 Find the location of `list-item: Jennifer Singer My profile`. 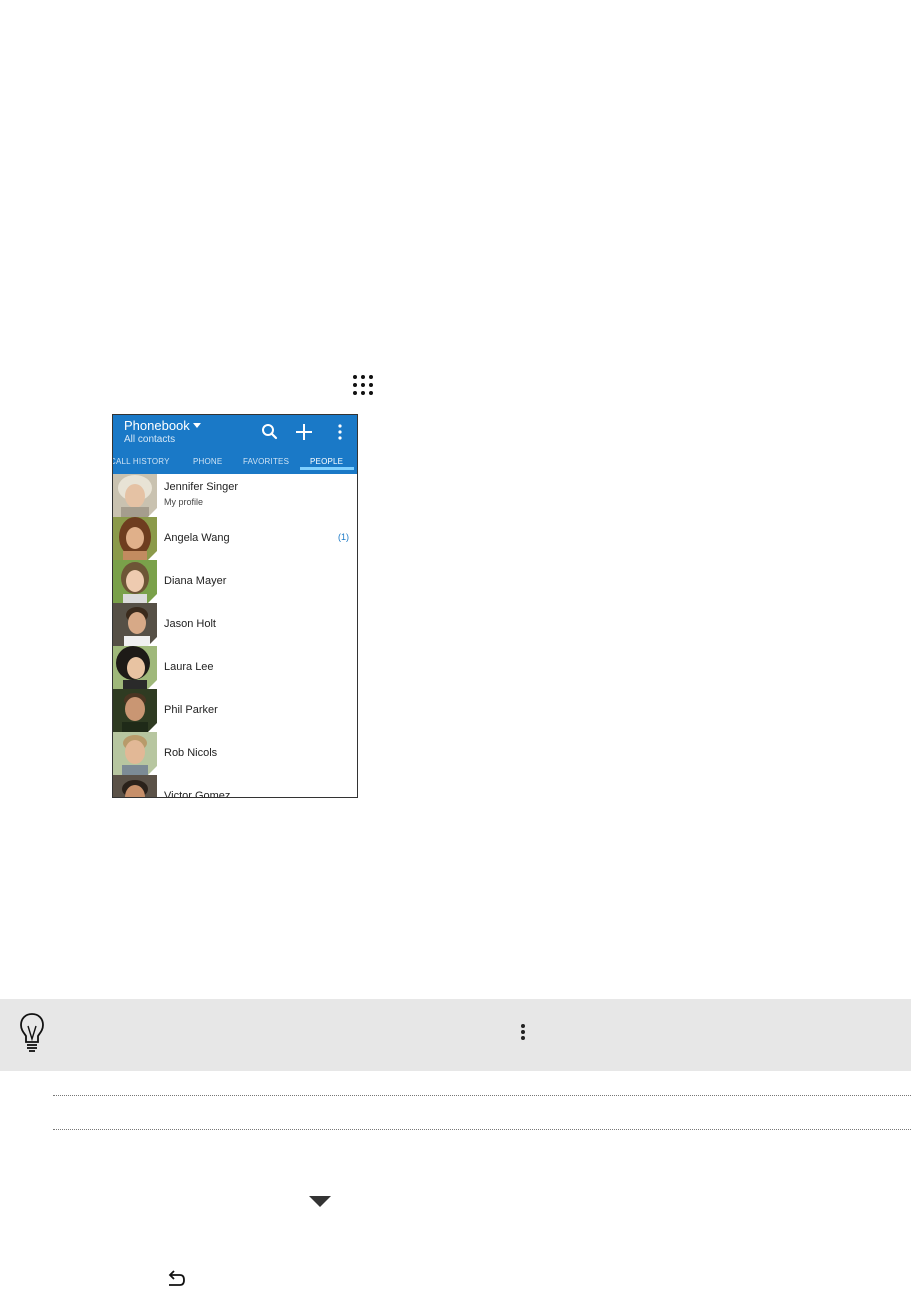

list-item: Jennifer Singer My profile is located at coordinates (235, 495).